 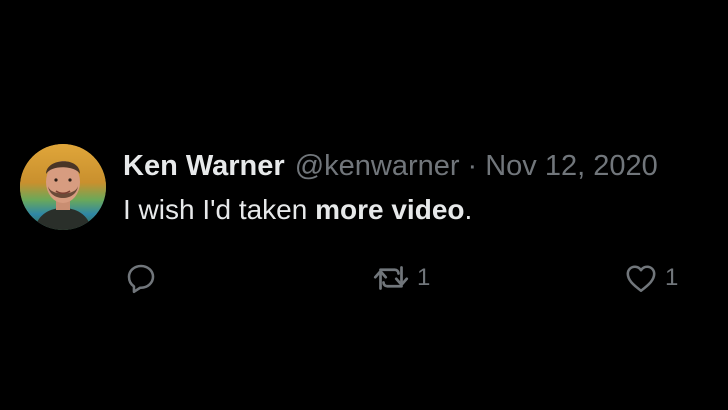 What do you see at coordinates (390, 209) in the screenshot?
I see `tweet-text-bold: more video` at bounding box center [390, 209].